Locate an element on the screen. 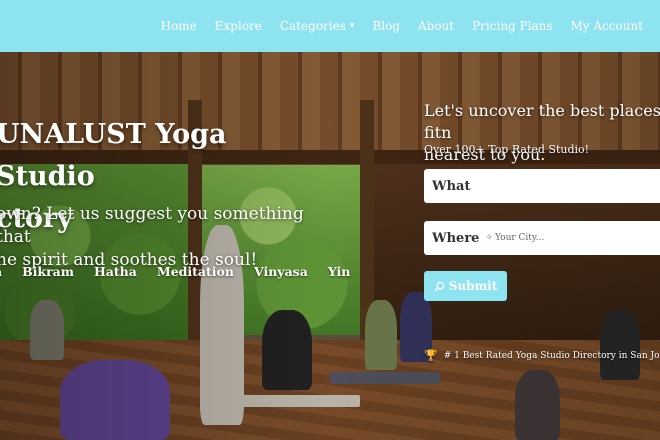 This screenshot has height=440, width=660. nav-blog: Blog is located at coordinates (386, 26).